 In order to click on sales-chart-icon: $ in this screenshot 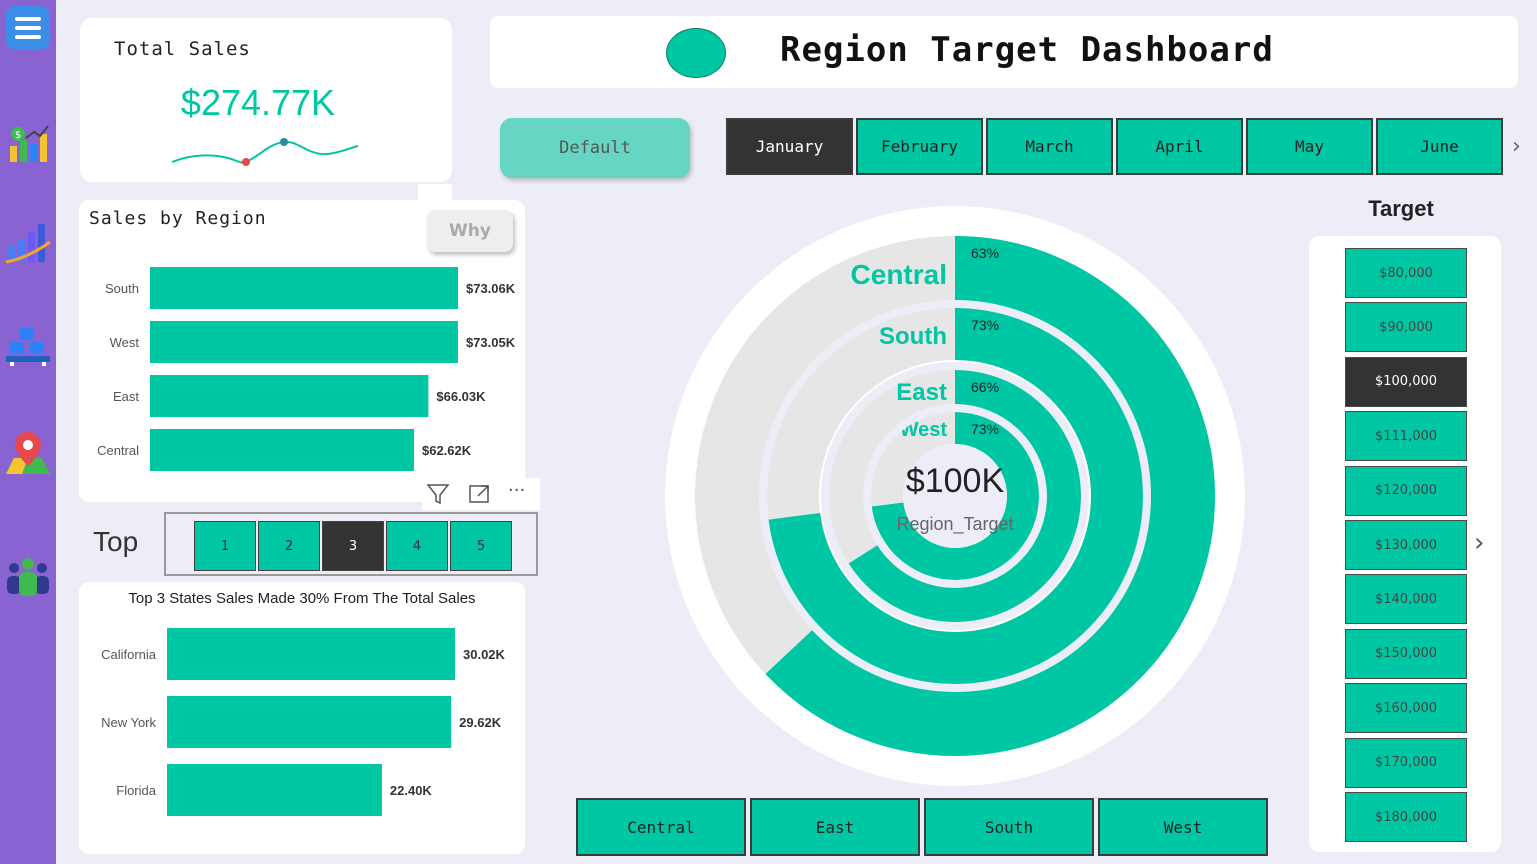, I will do `click(28, 144)`.